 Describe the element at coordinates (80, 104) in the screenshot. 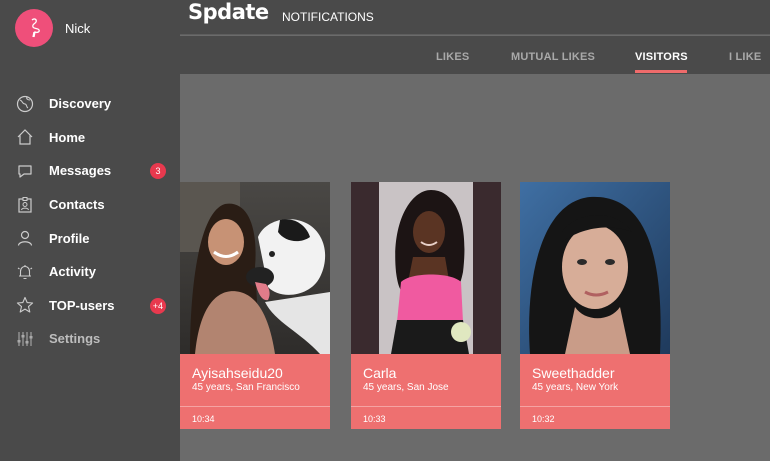

I see `sidebar-item-label: Discovery` at that location.